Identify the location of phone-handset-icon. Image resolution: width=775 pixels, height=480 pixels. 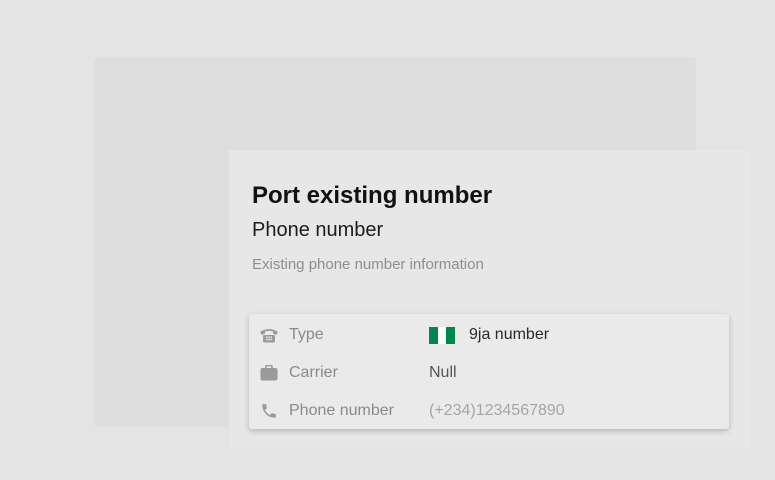
(269, 411).